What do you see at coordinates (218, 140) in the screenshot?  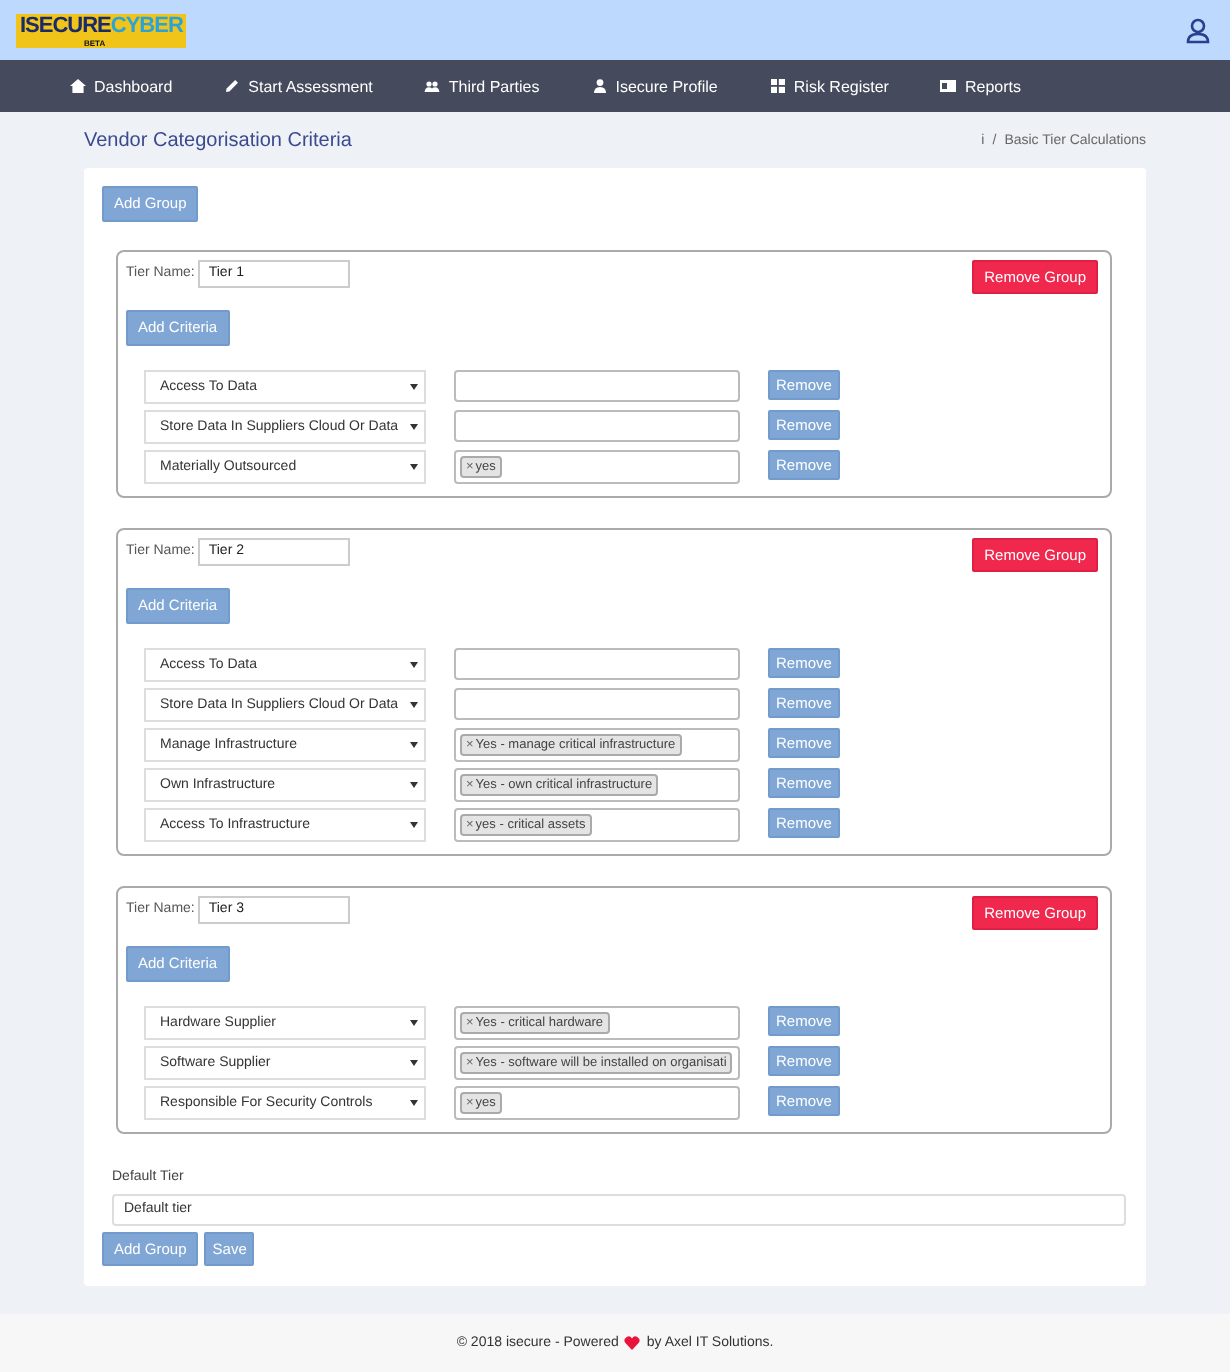 I see `page-title: Vendor Categorisation Criteria` at bounding box center [218, 140].